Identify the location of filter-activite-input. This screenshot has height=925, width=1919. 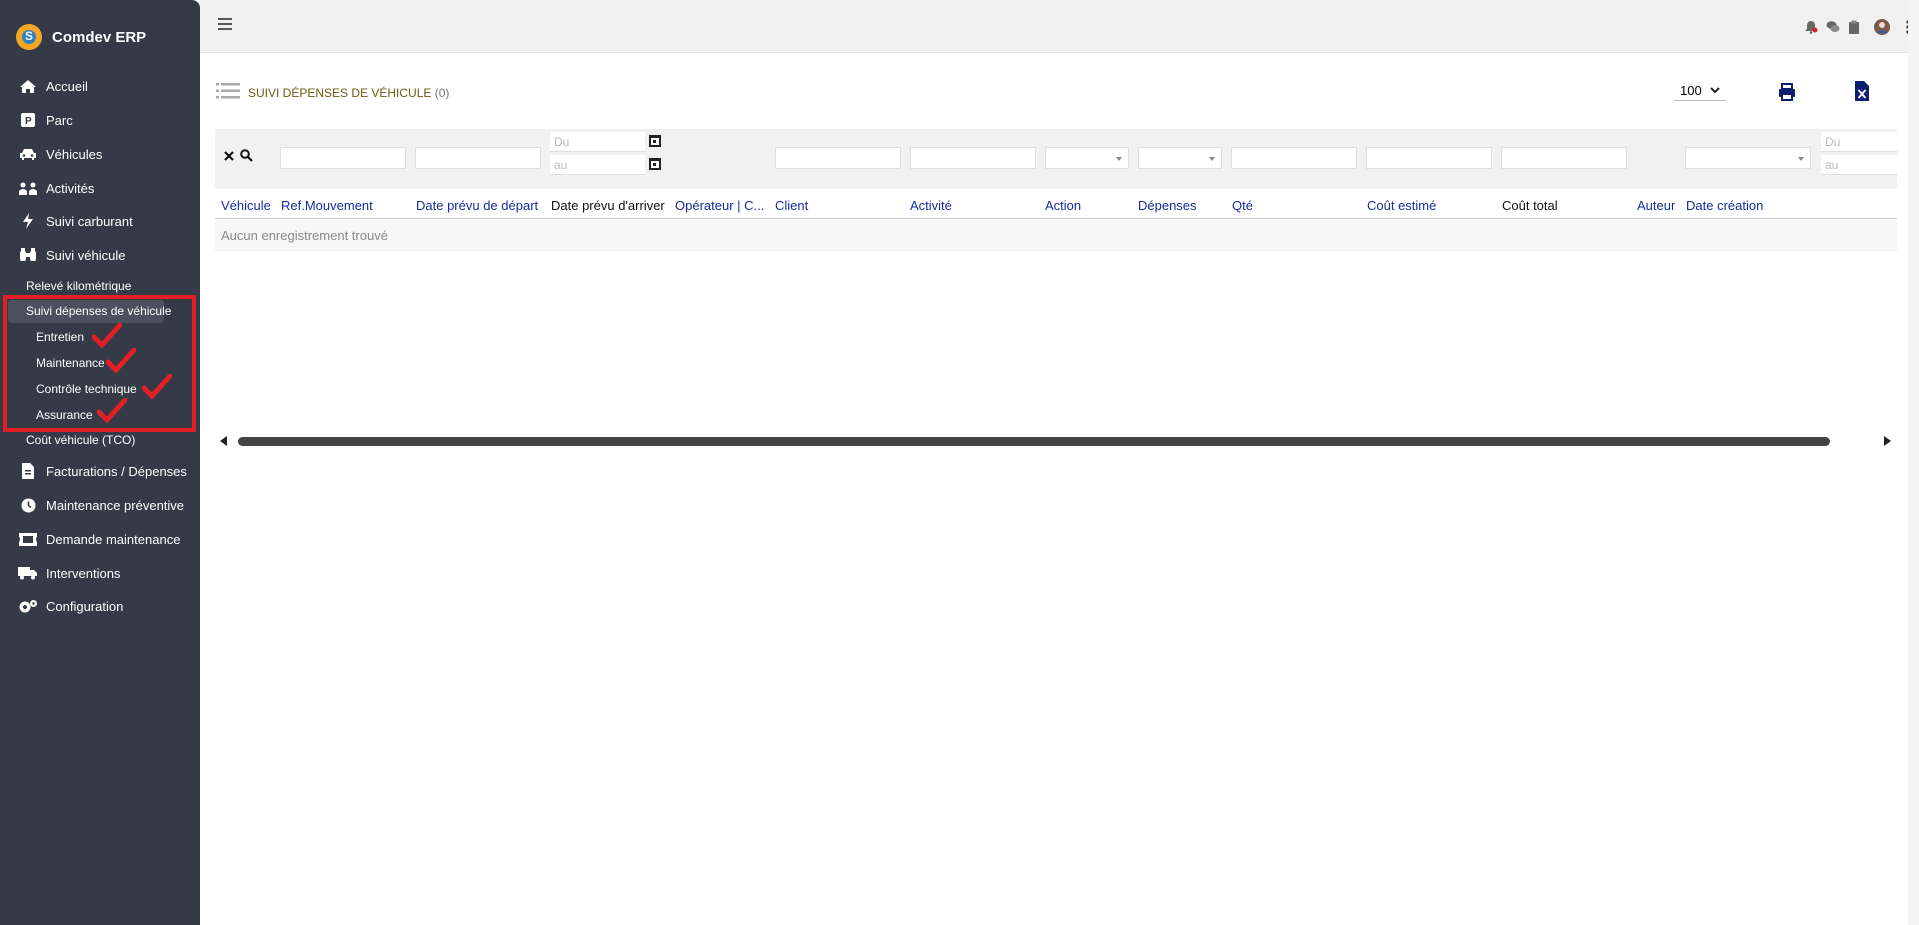
(973, 158).